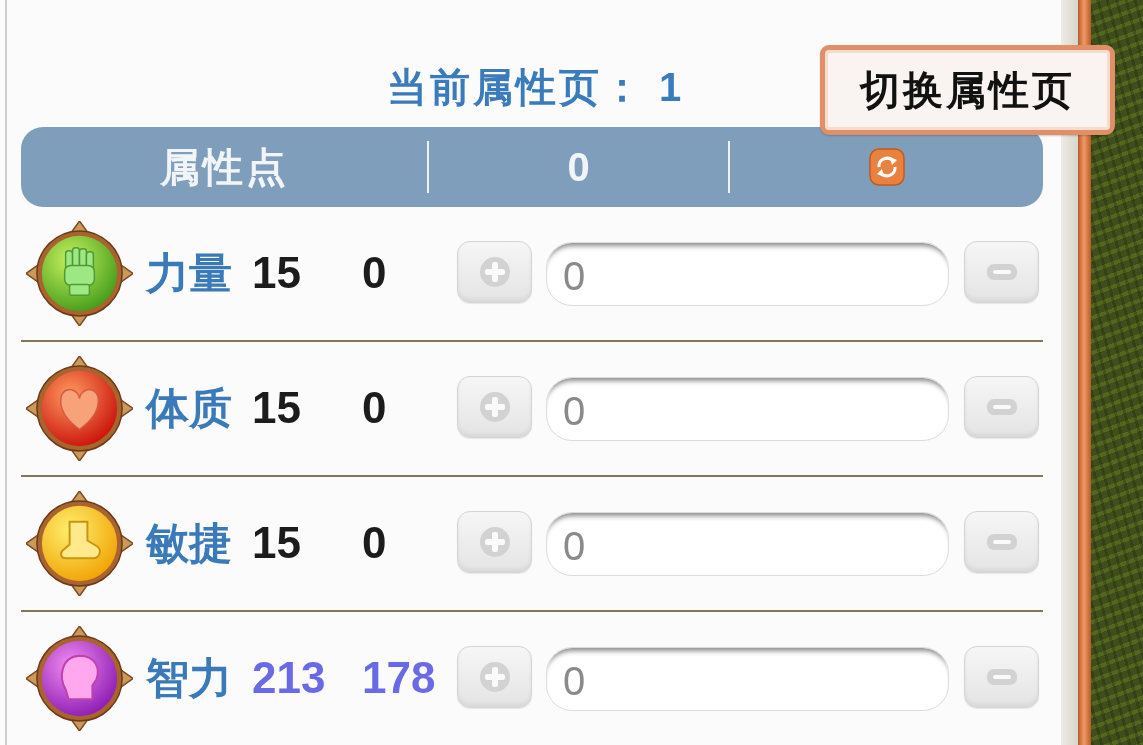  What do you see at coordinates (79, 678) in the screenshot?
I see `head-icon` at bounding box center [79, 678].